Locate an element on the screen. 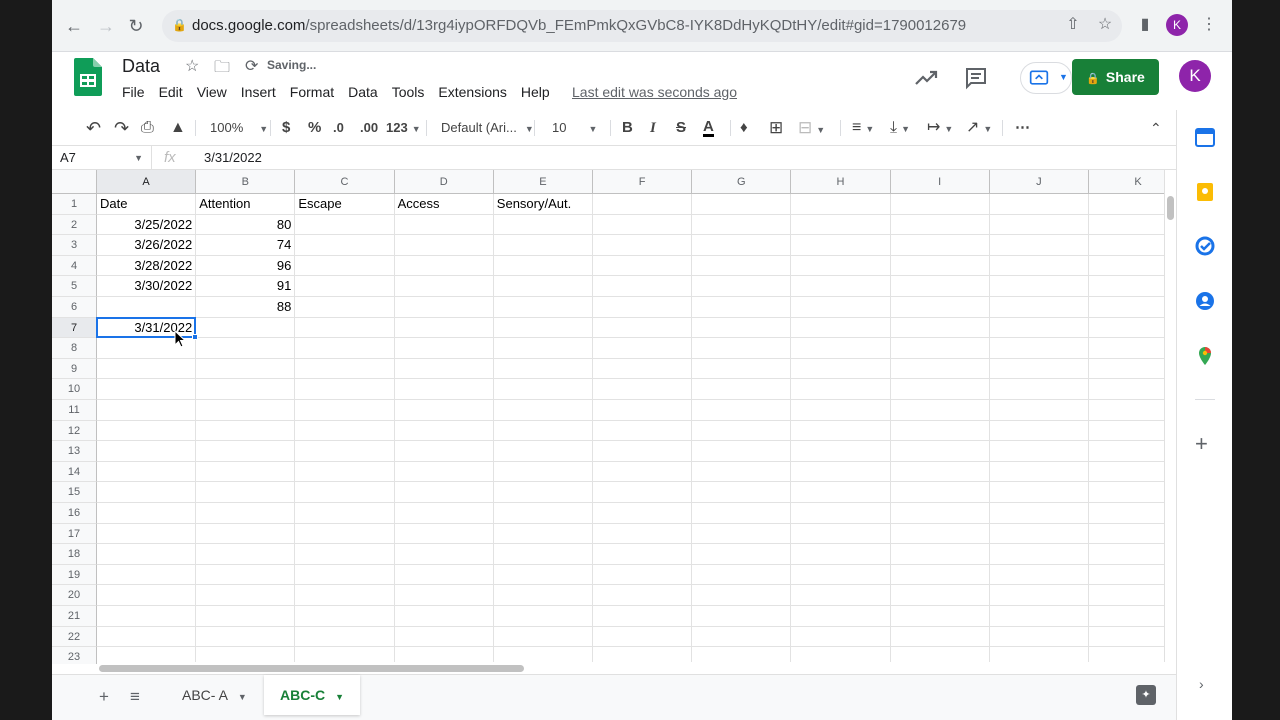 Image resolution: width=1280 pixels, height=720 pixels. cell-k10 is located at coordinates (1126, 389).